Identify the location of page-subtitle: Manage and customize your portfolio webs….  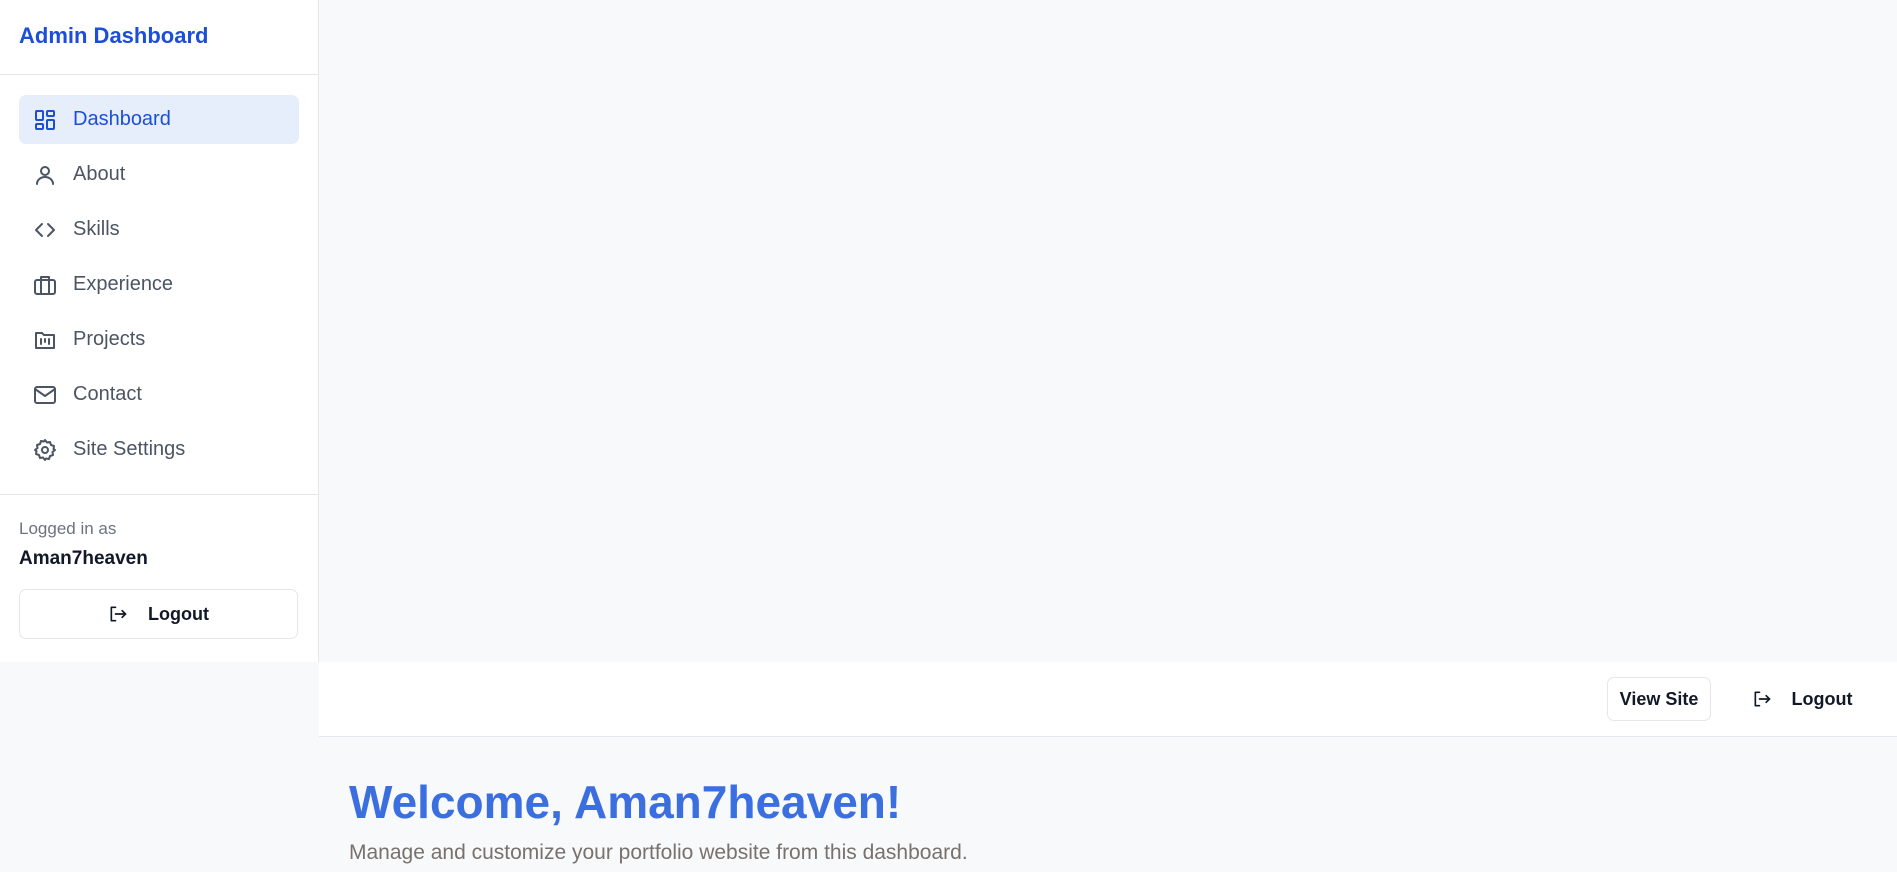
(658, 852).